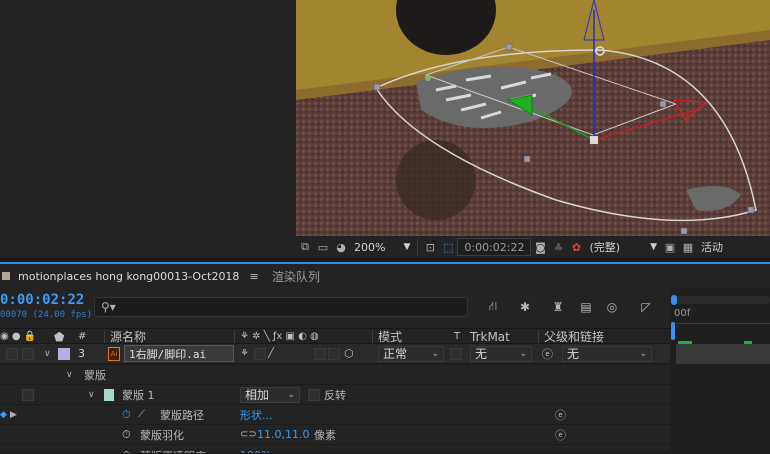 This screenshot has width=770, height=454. What do you see at coordinates (493, 307) in the screenshot?
I see `comp-flowchart-icon: ⛙` at bounding box center [493, 307].